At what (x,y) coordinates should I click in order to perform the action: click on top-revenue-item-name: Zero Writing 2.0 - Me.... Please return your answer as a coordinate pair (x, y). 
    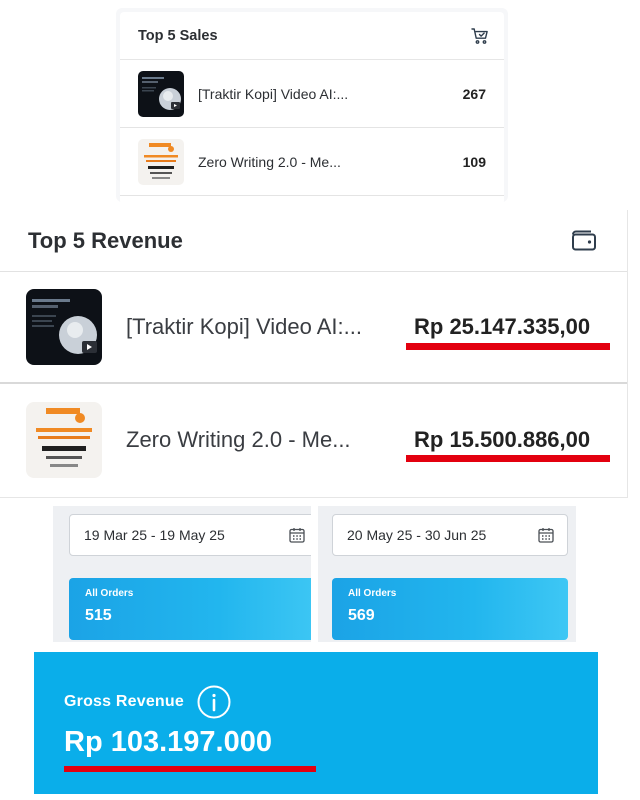
    Looking at the image, I should click on (238, 439).